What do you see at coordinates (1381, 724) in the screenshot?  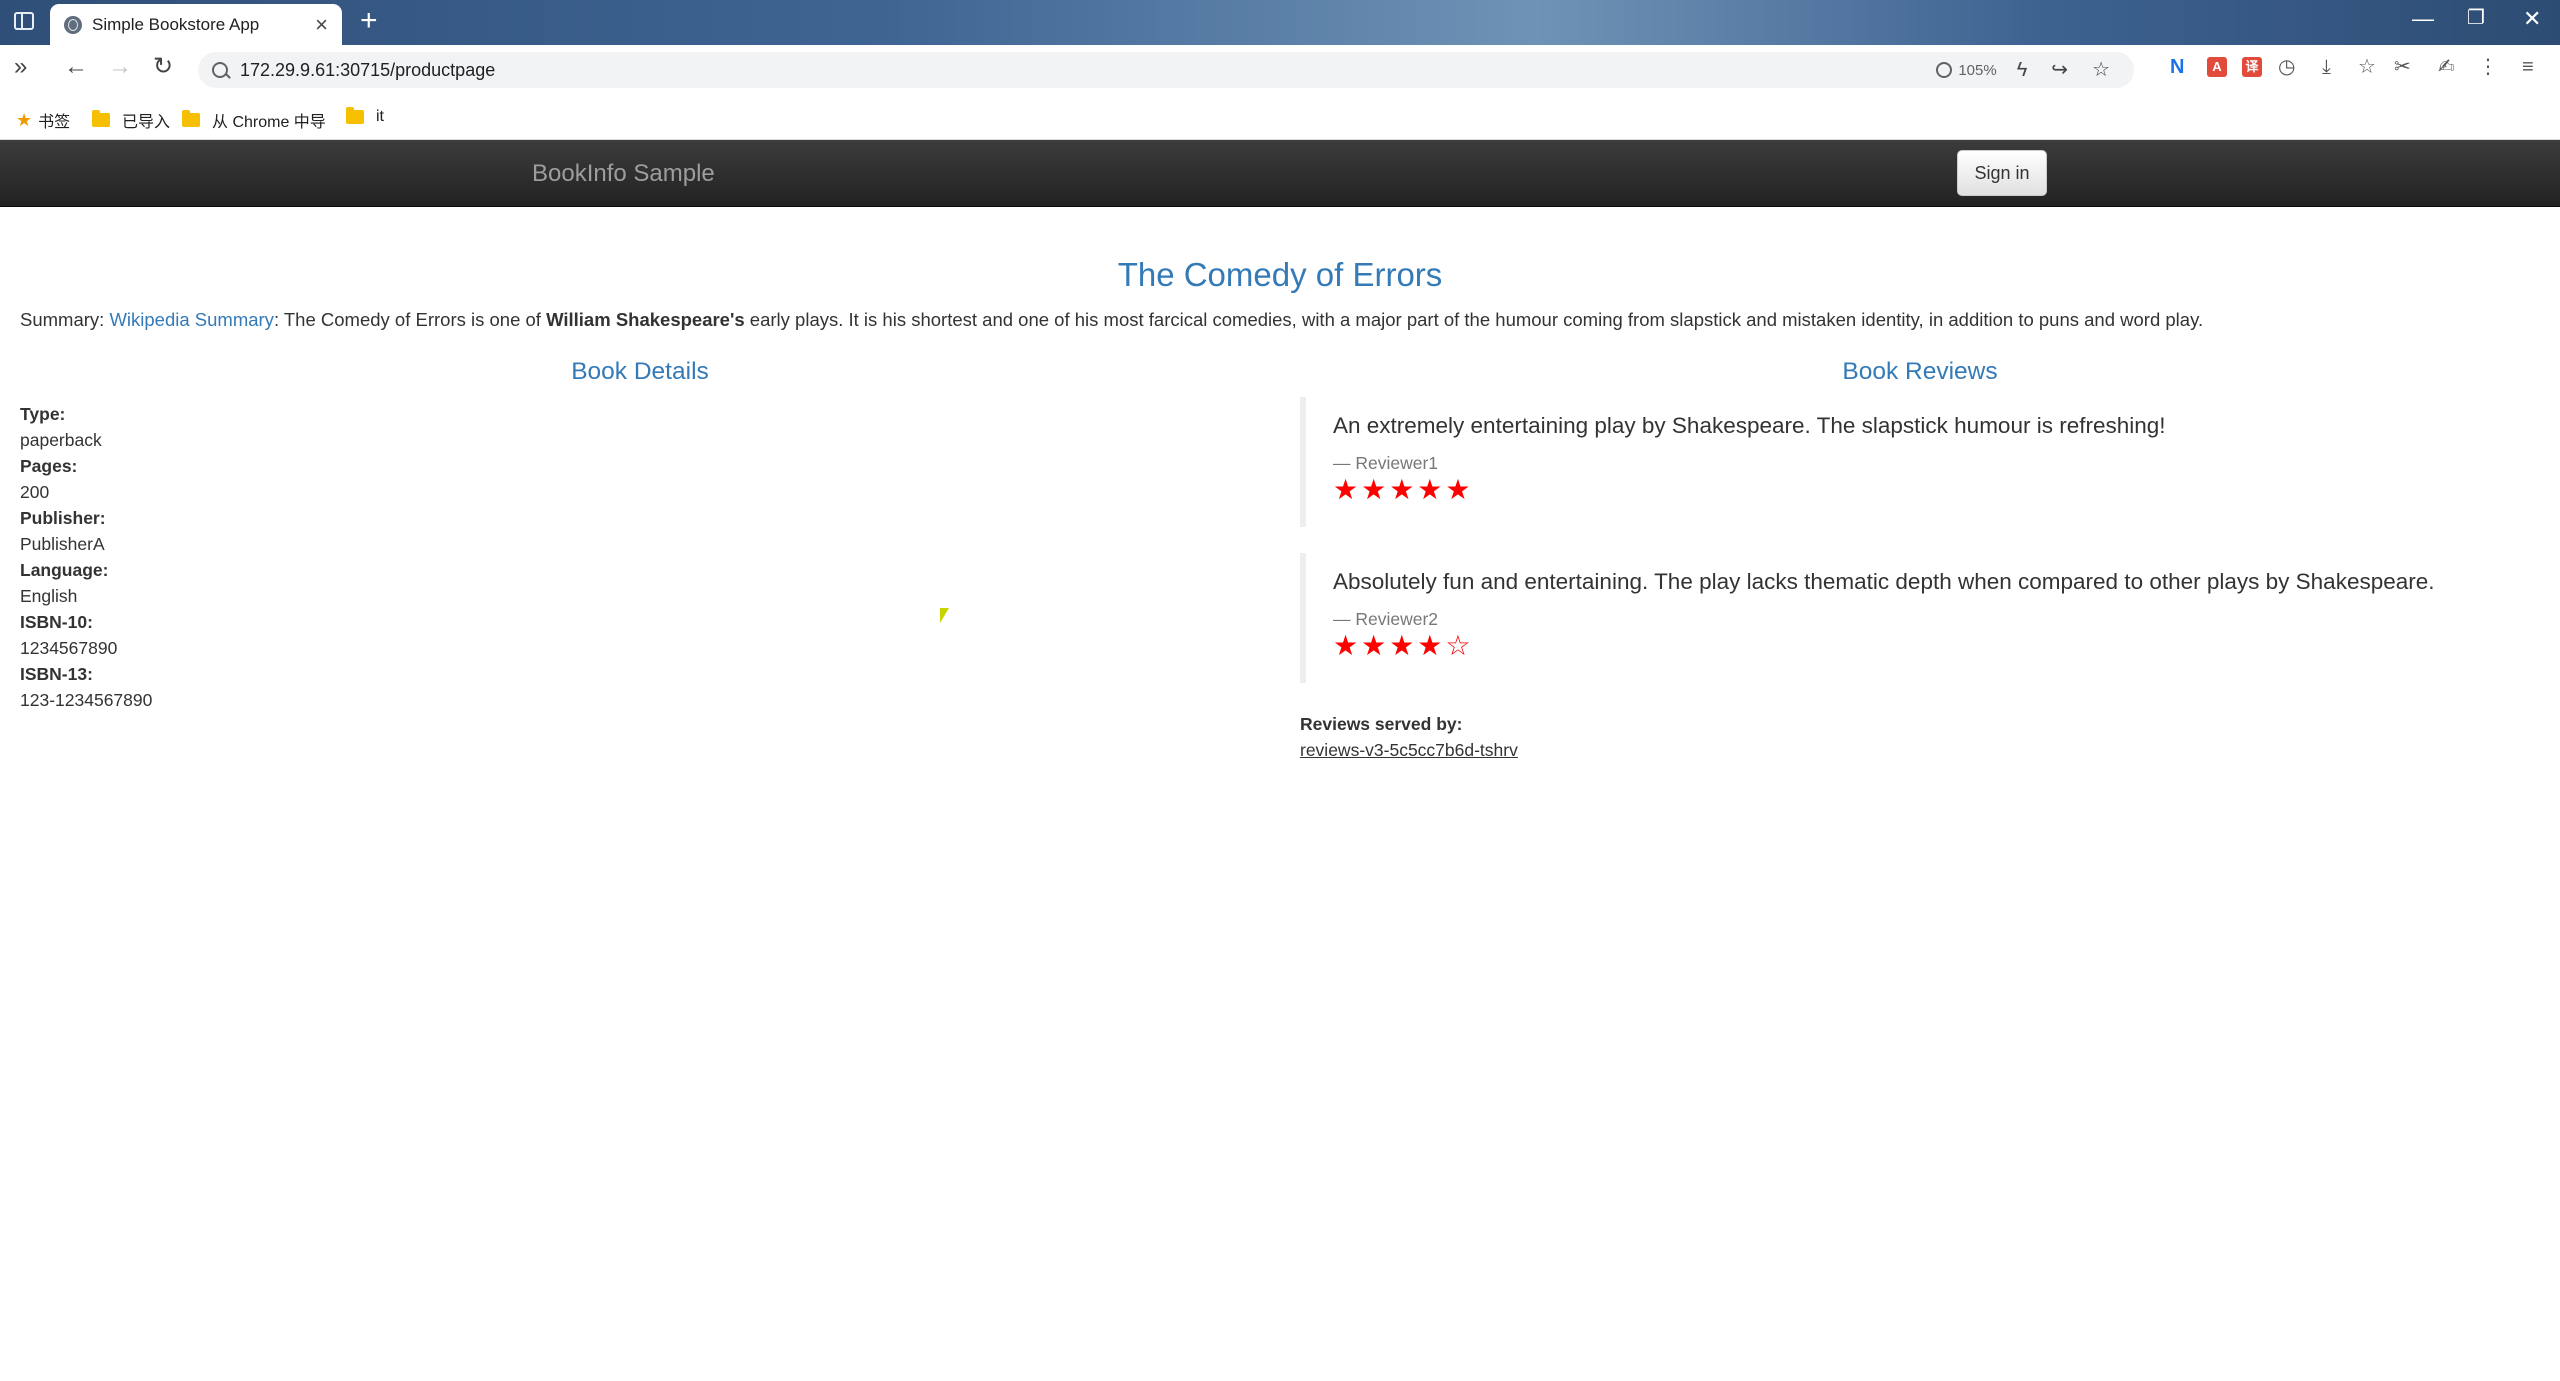 I see `served-by-label: Reviews served by:` at bounding box center [1381, 724].